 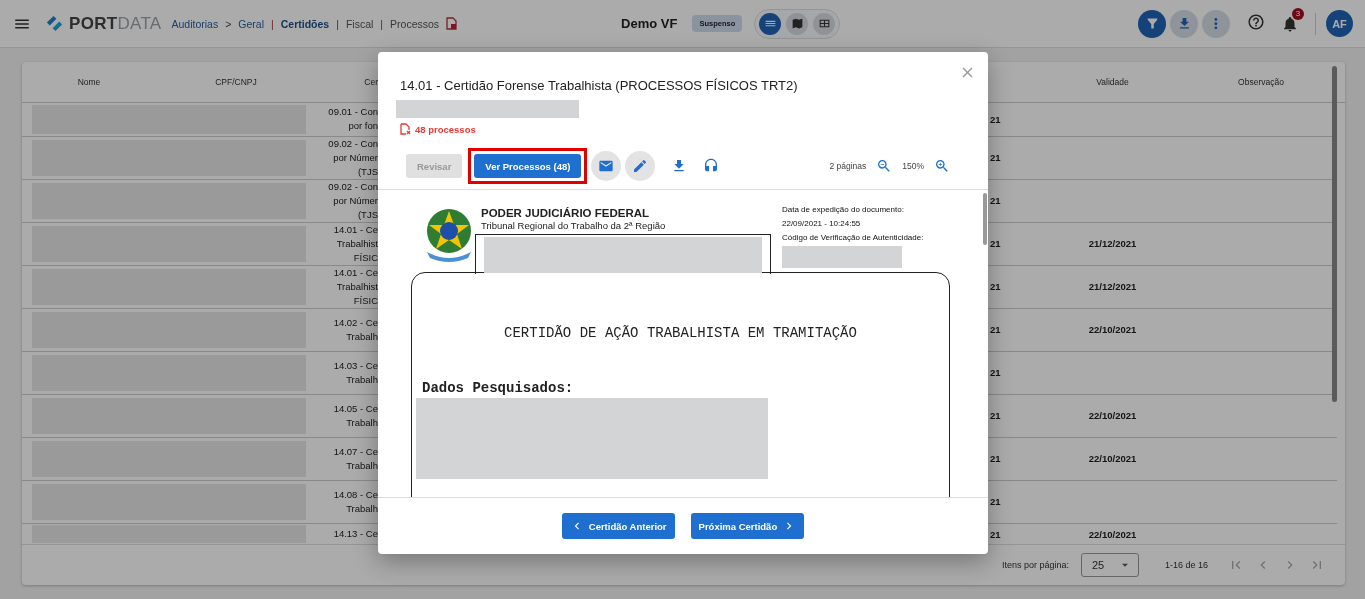 What do you see at coordinates (574, 226) in the screenshot?
I see `document-court: Tribunal Regional do Trabalho da 2ª Região` at bounding box center [574, 226].